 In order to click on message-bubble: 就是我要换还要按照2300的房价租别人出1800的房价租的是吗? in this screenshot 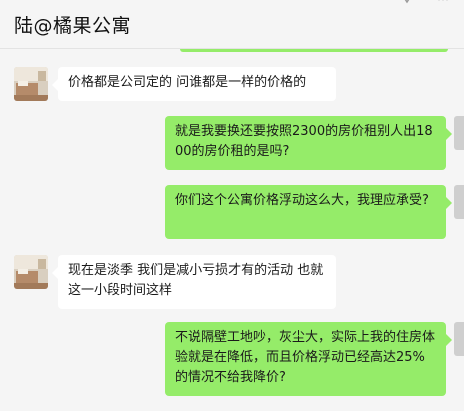, I will do `click(308, 143)`.